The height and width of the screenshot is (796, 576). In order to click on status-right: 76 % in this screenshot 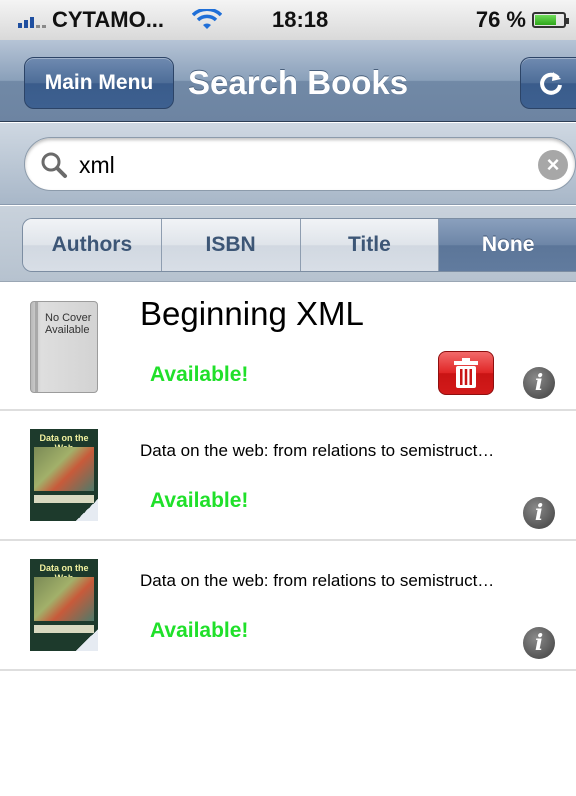, I will do `click(522, 20)`.